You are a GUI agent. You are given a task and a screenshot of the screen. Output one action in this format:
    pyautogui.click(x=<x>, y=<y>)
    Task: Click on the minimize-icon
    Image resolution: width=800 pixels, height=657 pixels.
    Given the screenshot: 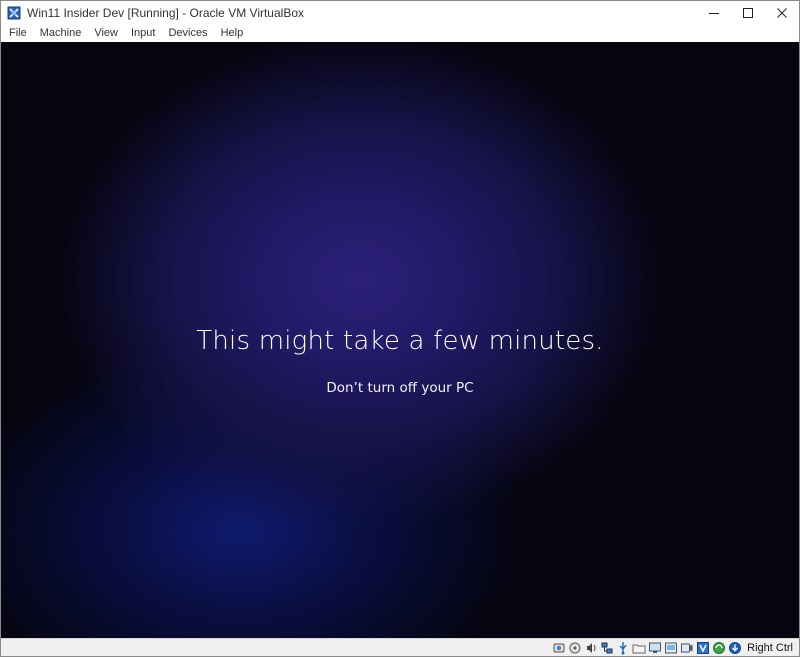 What is the action you would take?
    pyautogui.click(x=714, y=13)
    